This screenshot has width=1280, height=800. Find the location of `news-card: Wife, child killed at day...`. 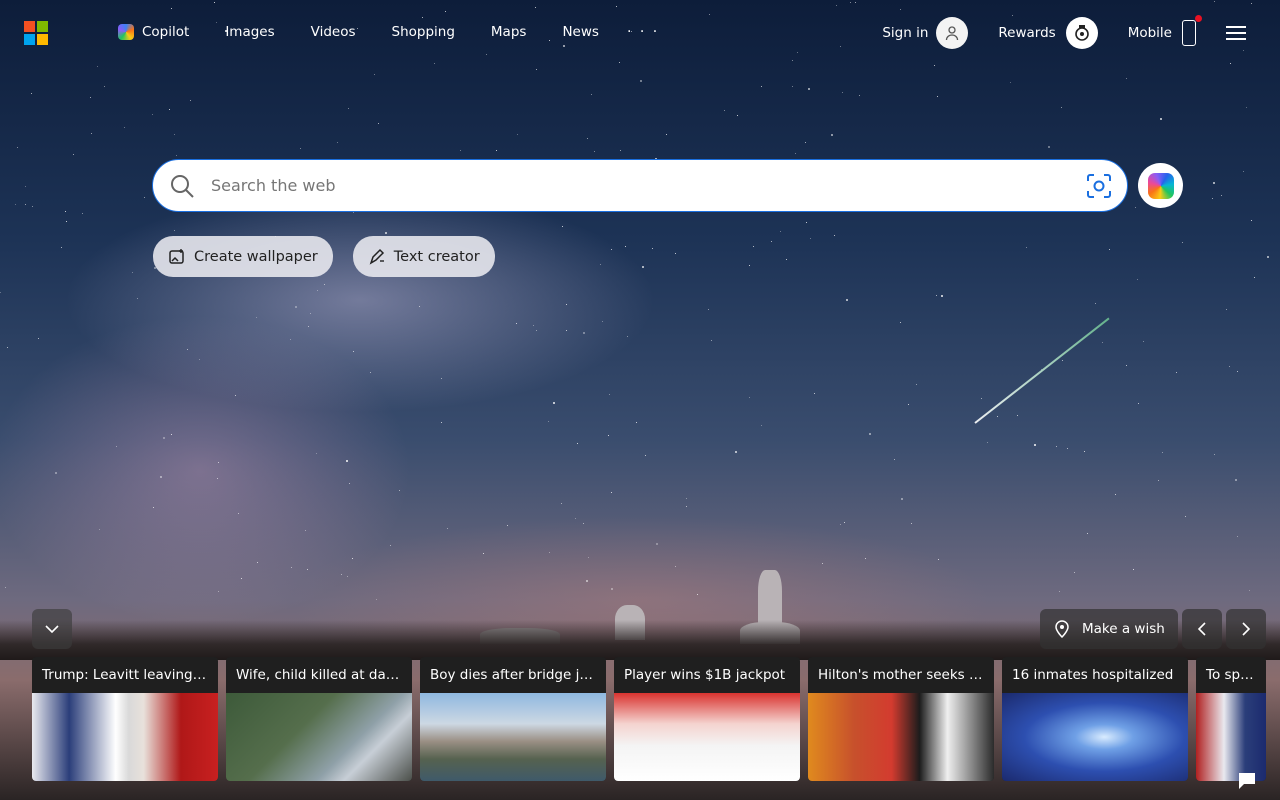

news-card: Wife, child killed at day... is located at coordinates (319, 719).